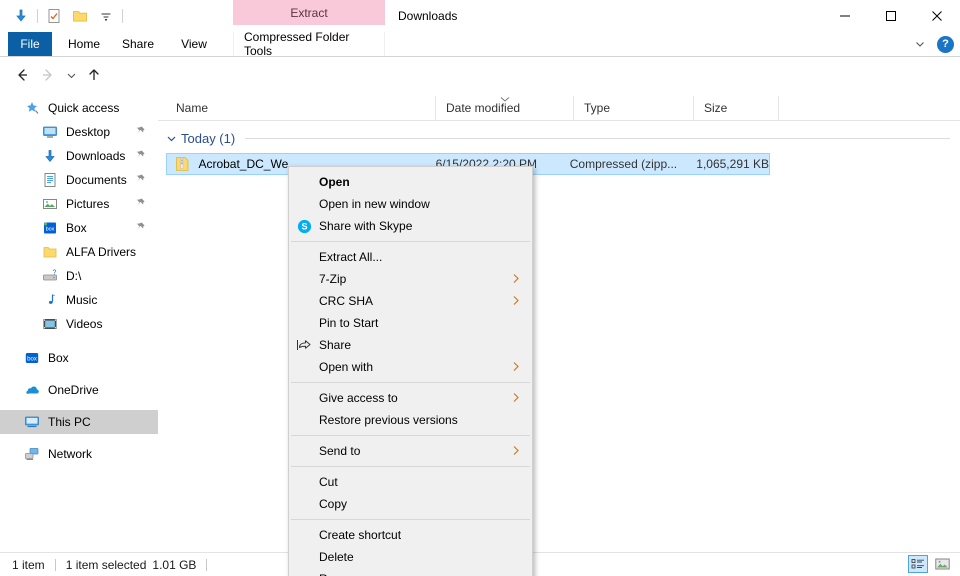 The image size is (960, 576). Describe the element at coordinates (328, 482) in the screenshot. I see `menu-item-label: Cut` at that location.